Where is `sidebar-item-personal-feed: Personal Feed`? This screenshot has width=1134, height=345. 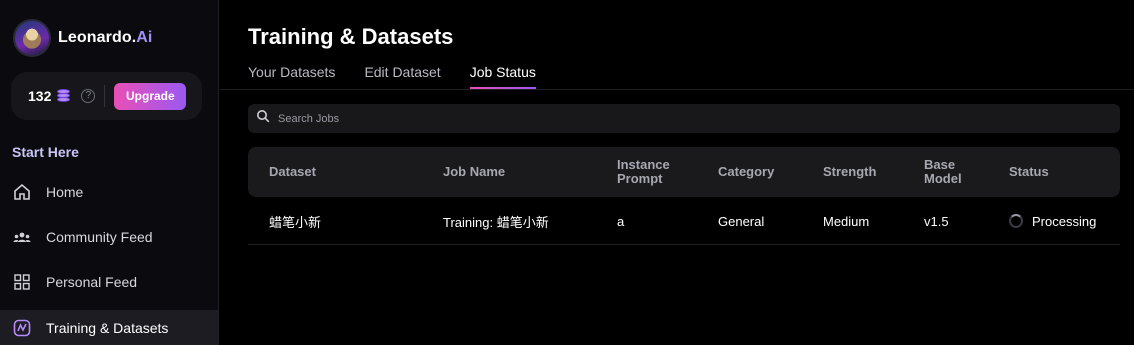 sidebar-item-personal-feed: Personal Feed is located at coordinates (109, 282).